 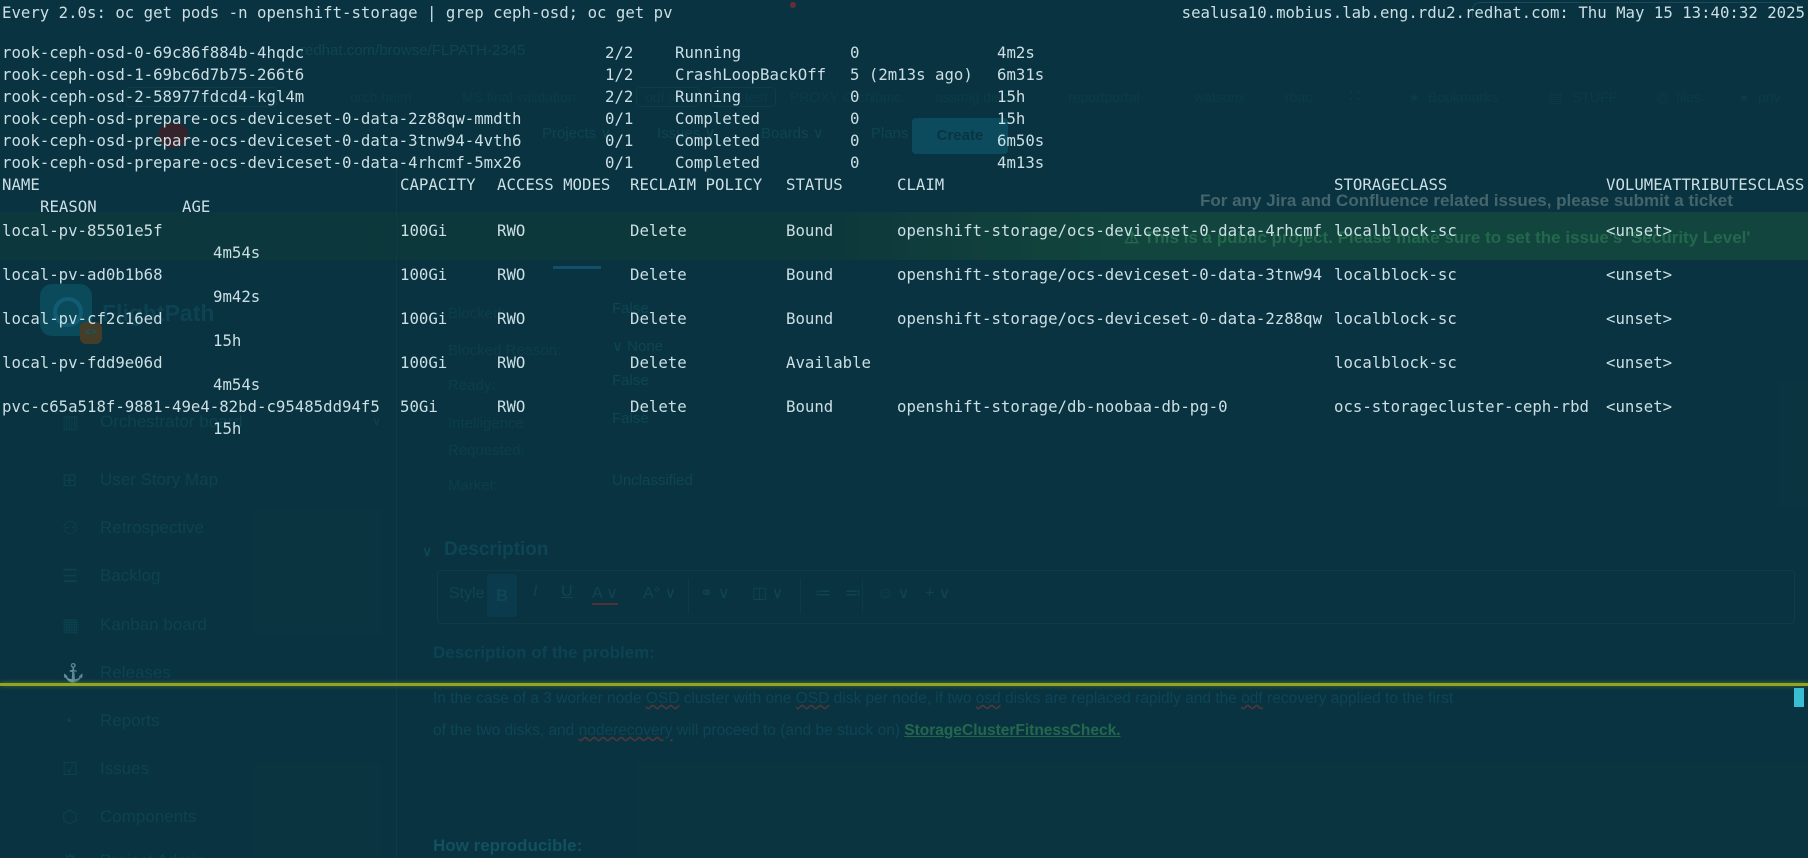 I want to click on pv-name: local-pv-fdd9e06d, so click(x=82, y=362).